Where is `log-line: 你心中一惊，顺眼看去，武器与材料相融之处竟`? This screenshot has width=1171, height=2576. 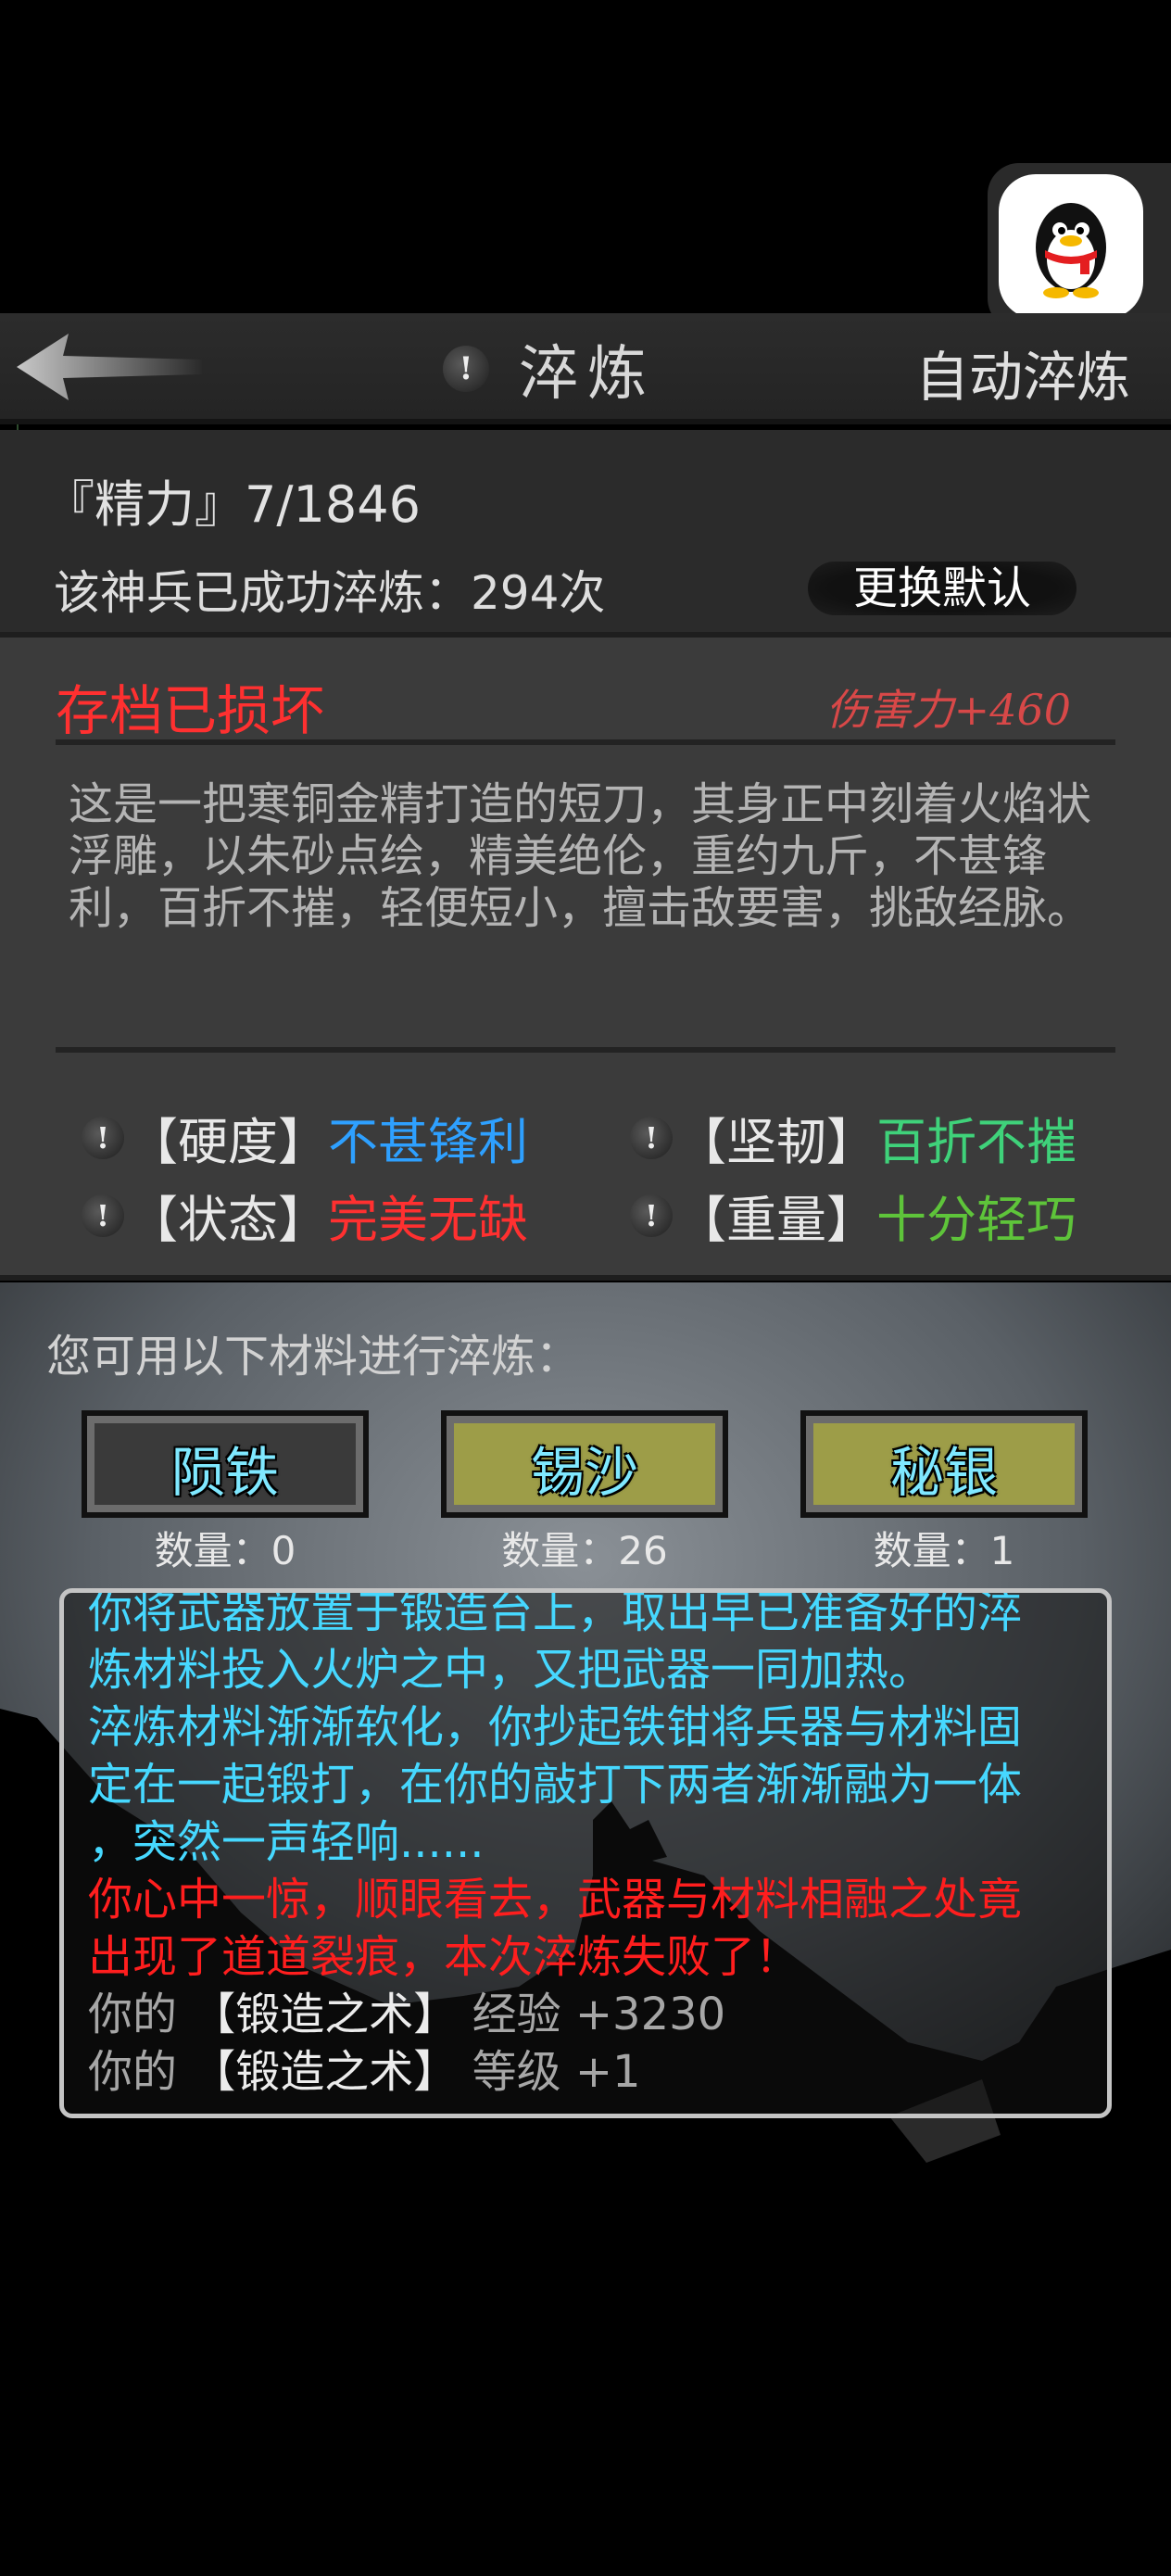 log-line: 你心中一惊，顺眼看去，武器与材料相融之处竟 is located at coordinates (556, 1900).